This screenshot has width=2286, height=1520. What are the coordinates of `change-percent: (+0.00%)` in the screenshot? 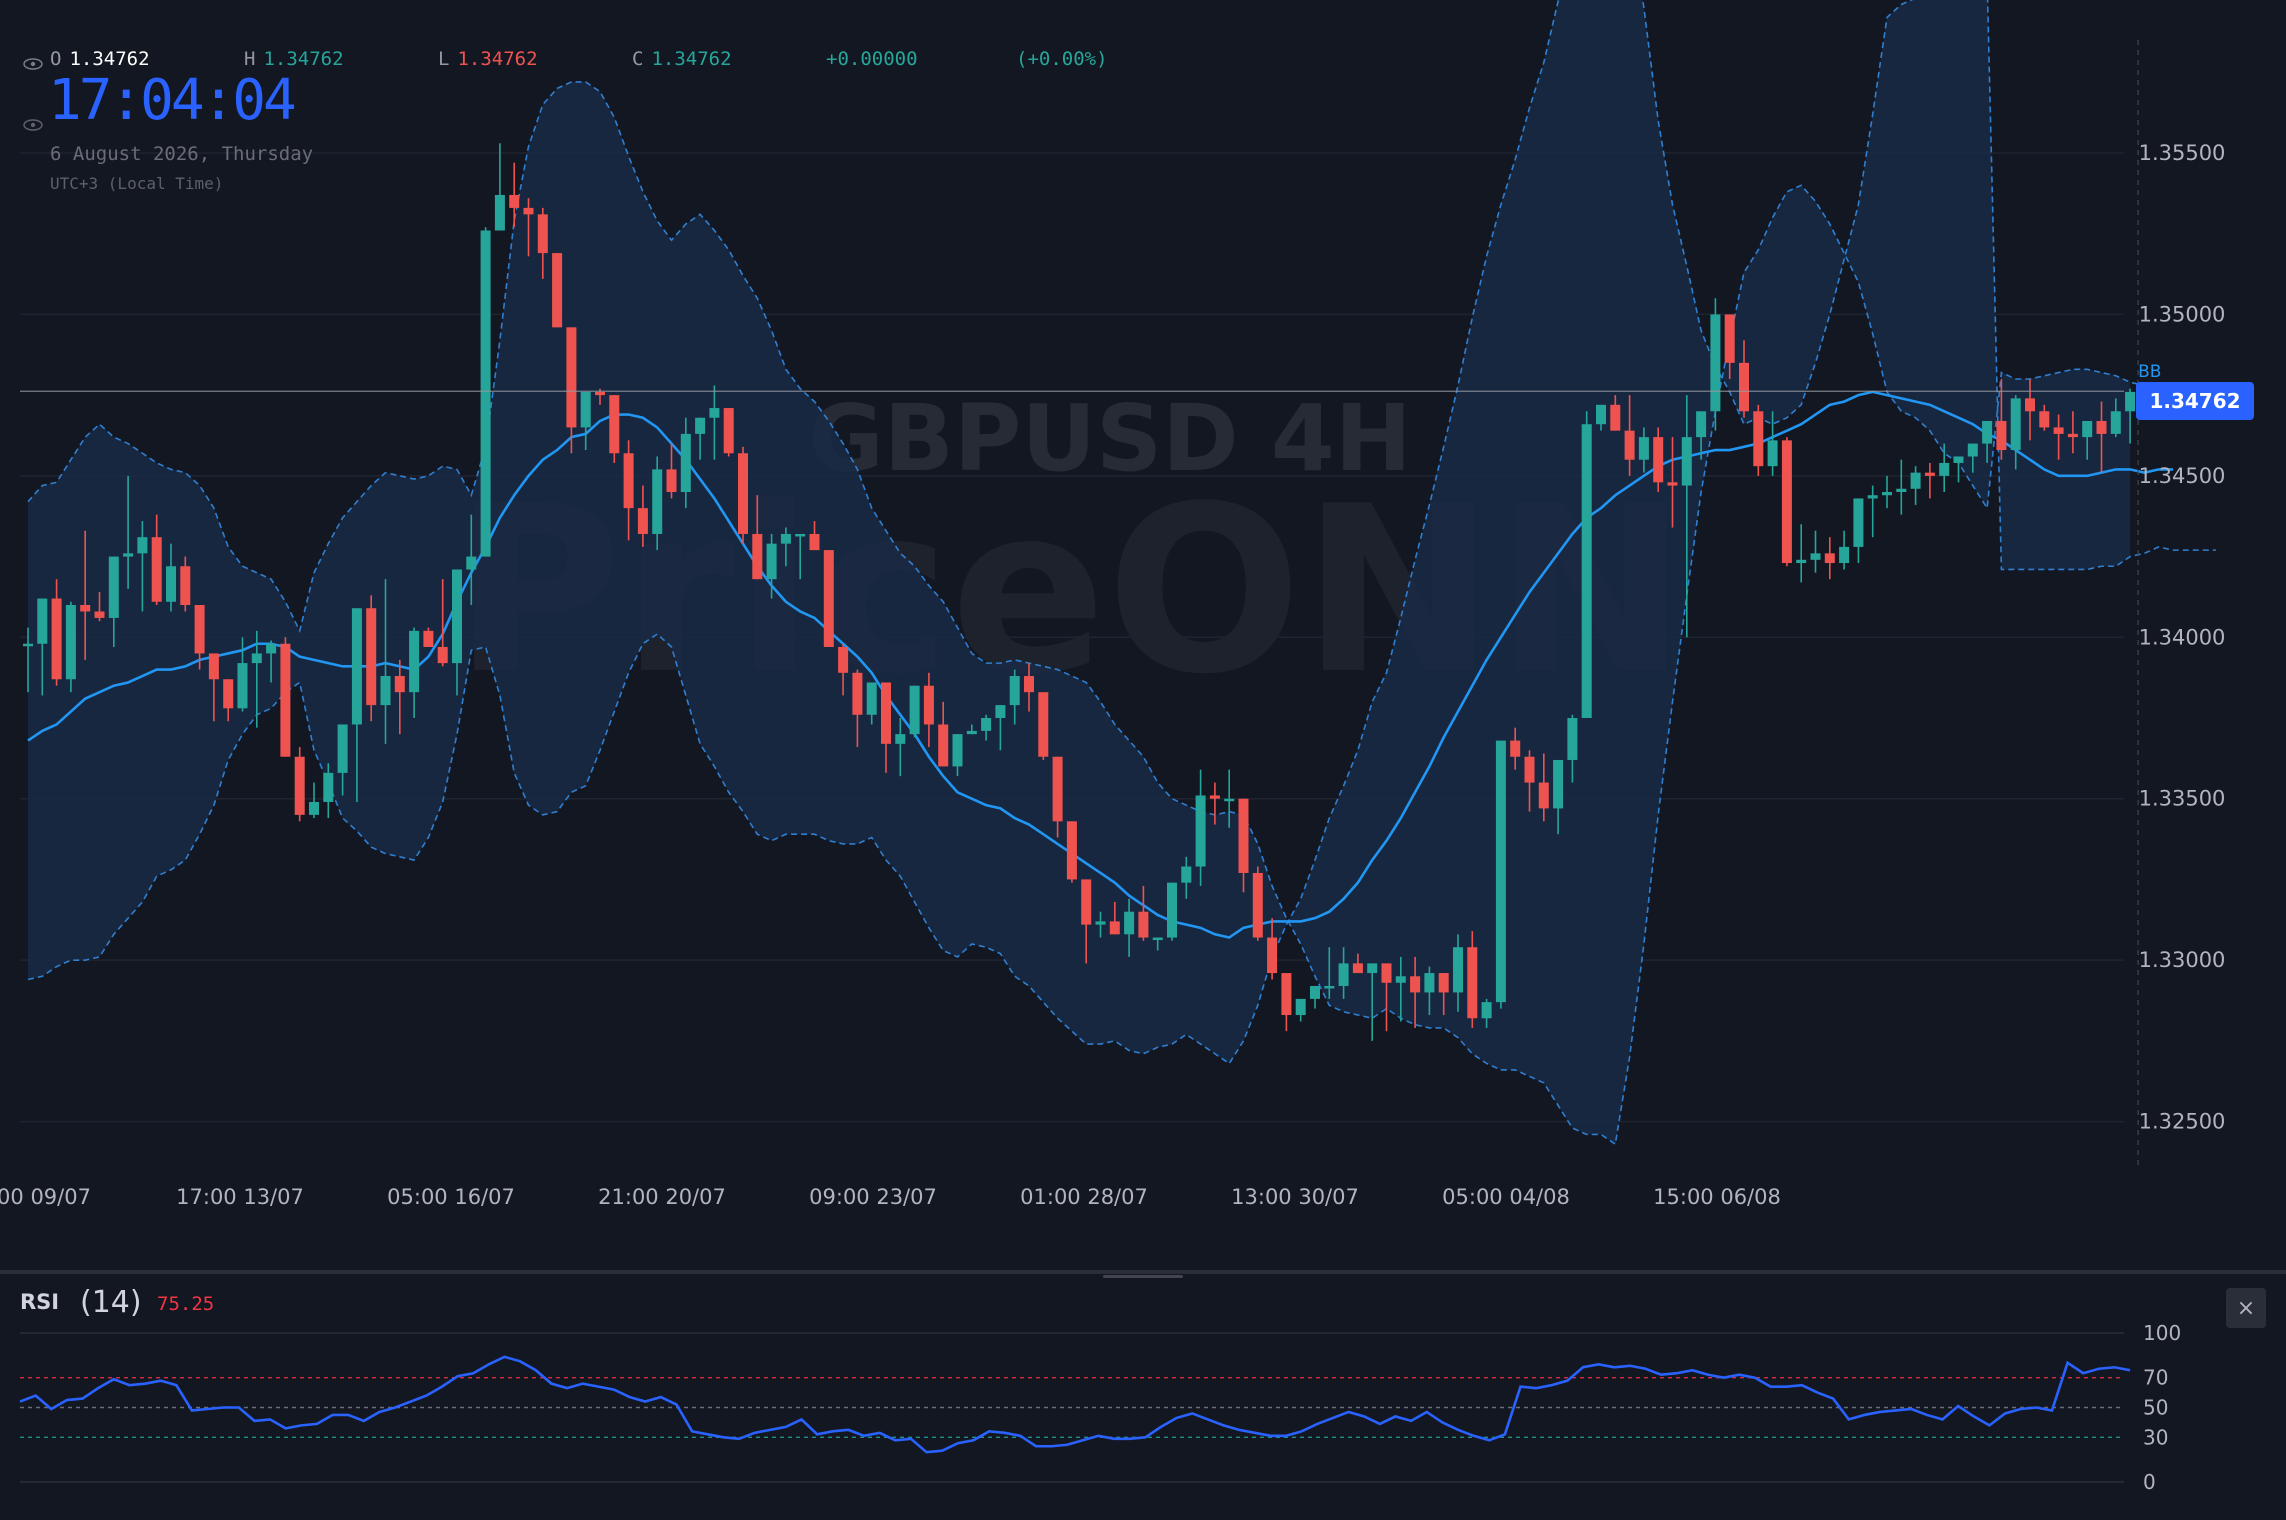 It's located at (1062, 59).